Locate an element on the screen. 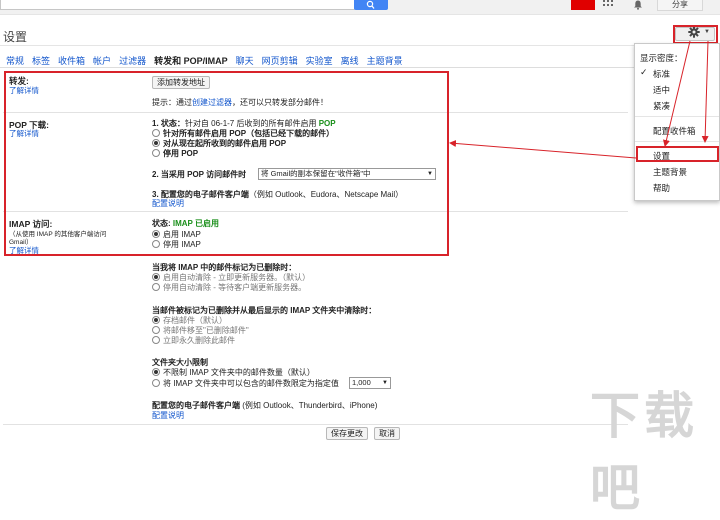 Image resolution: width=720 pixels, height=520 pixels. arrow-to-pop-imap is located at coordinates (543, 149).